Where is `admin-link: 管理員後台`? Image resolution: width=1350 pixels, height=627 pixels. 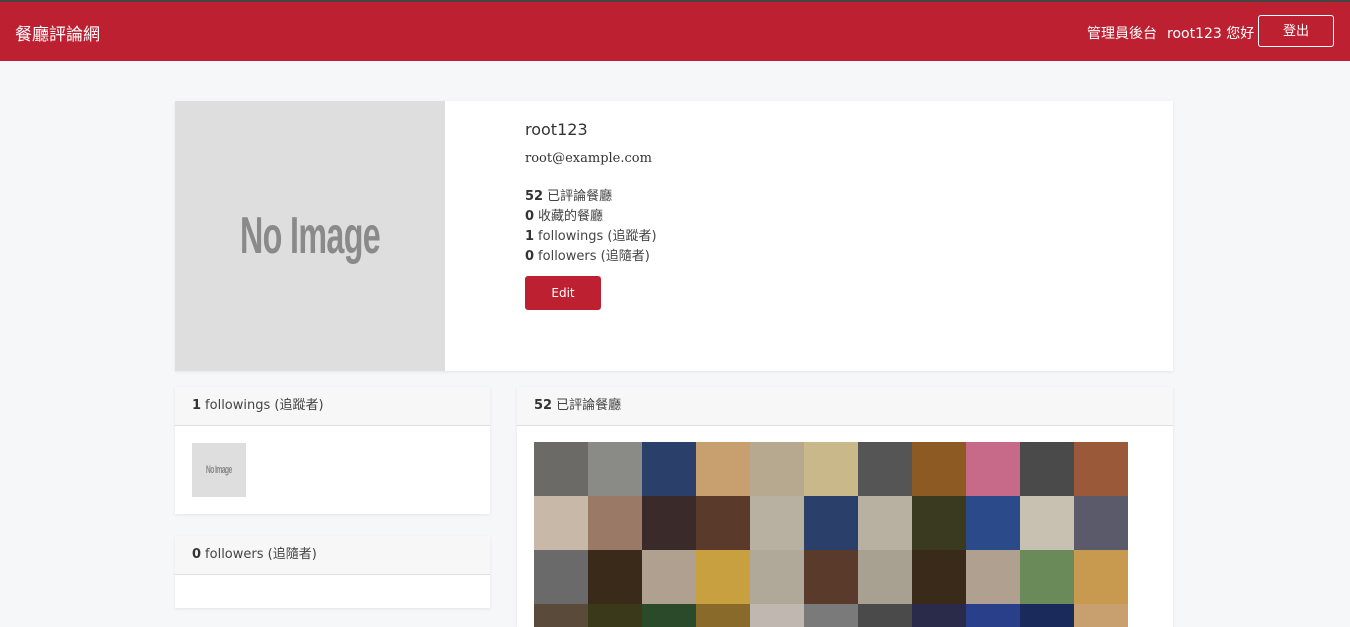
admin-link: 管理員後台 is located at coordinates (1122, 33).